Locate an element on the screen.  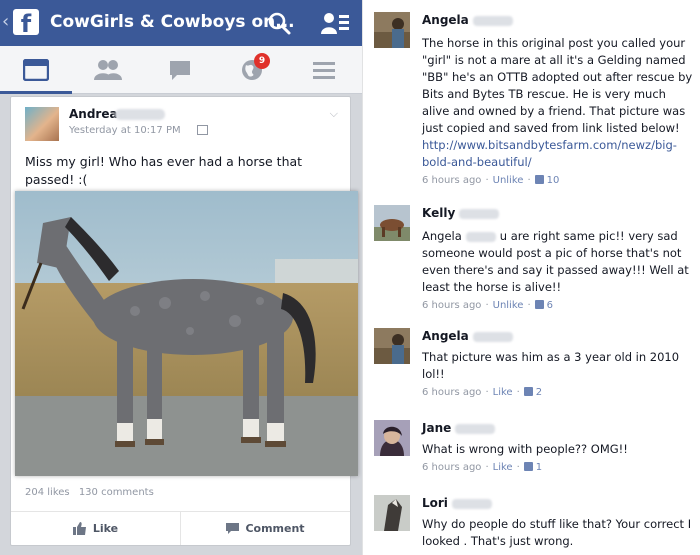
friend-requests-icon is located at coordinates (335, 23).